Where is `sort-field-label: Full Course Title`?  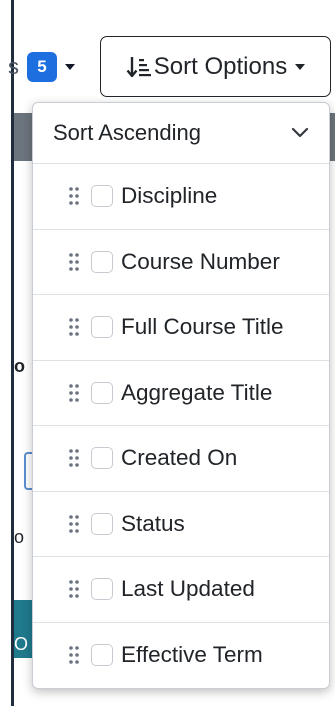 sort-field-label: Full Course Title is located at coordinates (202, 327).